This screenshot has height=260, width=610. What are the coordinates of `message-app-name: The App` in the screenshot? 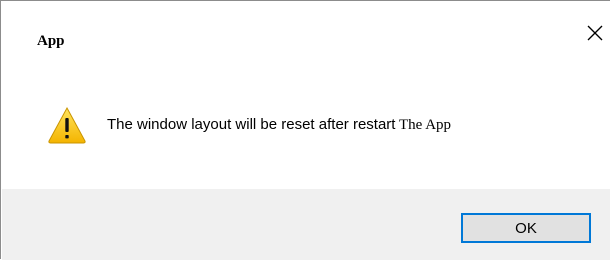 It's located at (423, 125).